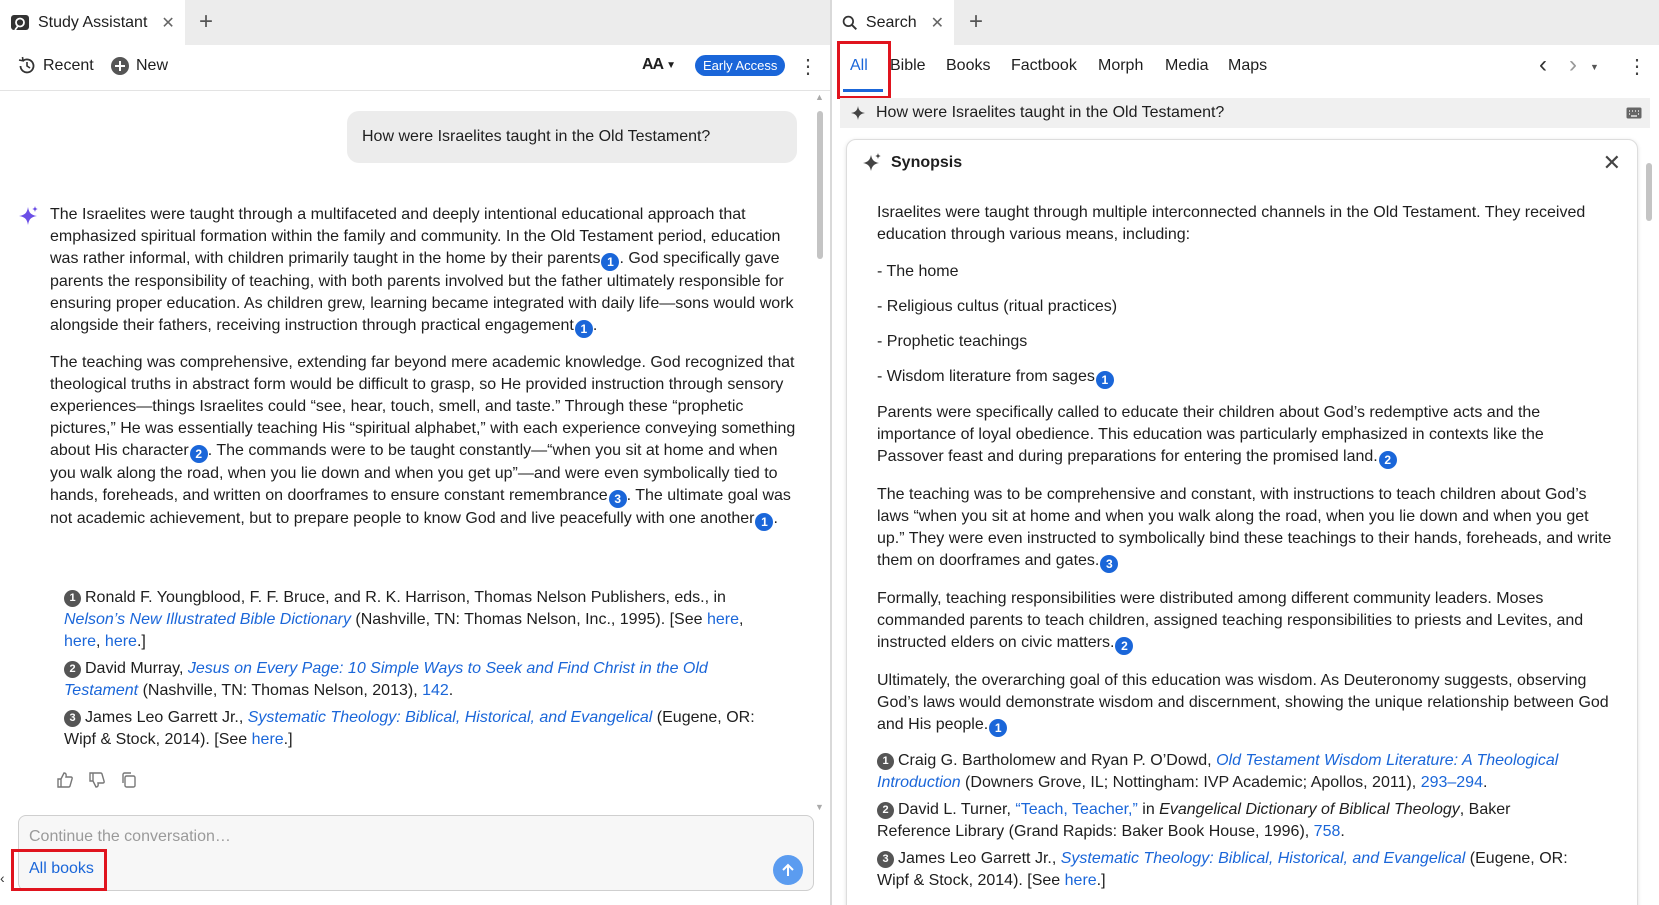 The height and width of the screenshot is (905, 1659). Describe the element at coordinates (1245, 22) in the screenshot. I see `right-tab-bar: Search ✕ +` at that location.